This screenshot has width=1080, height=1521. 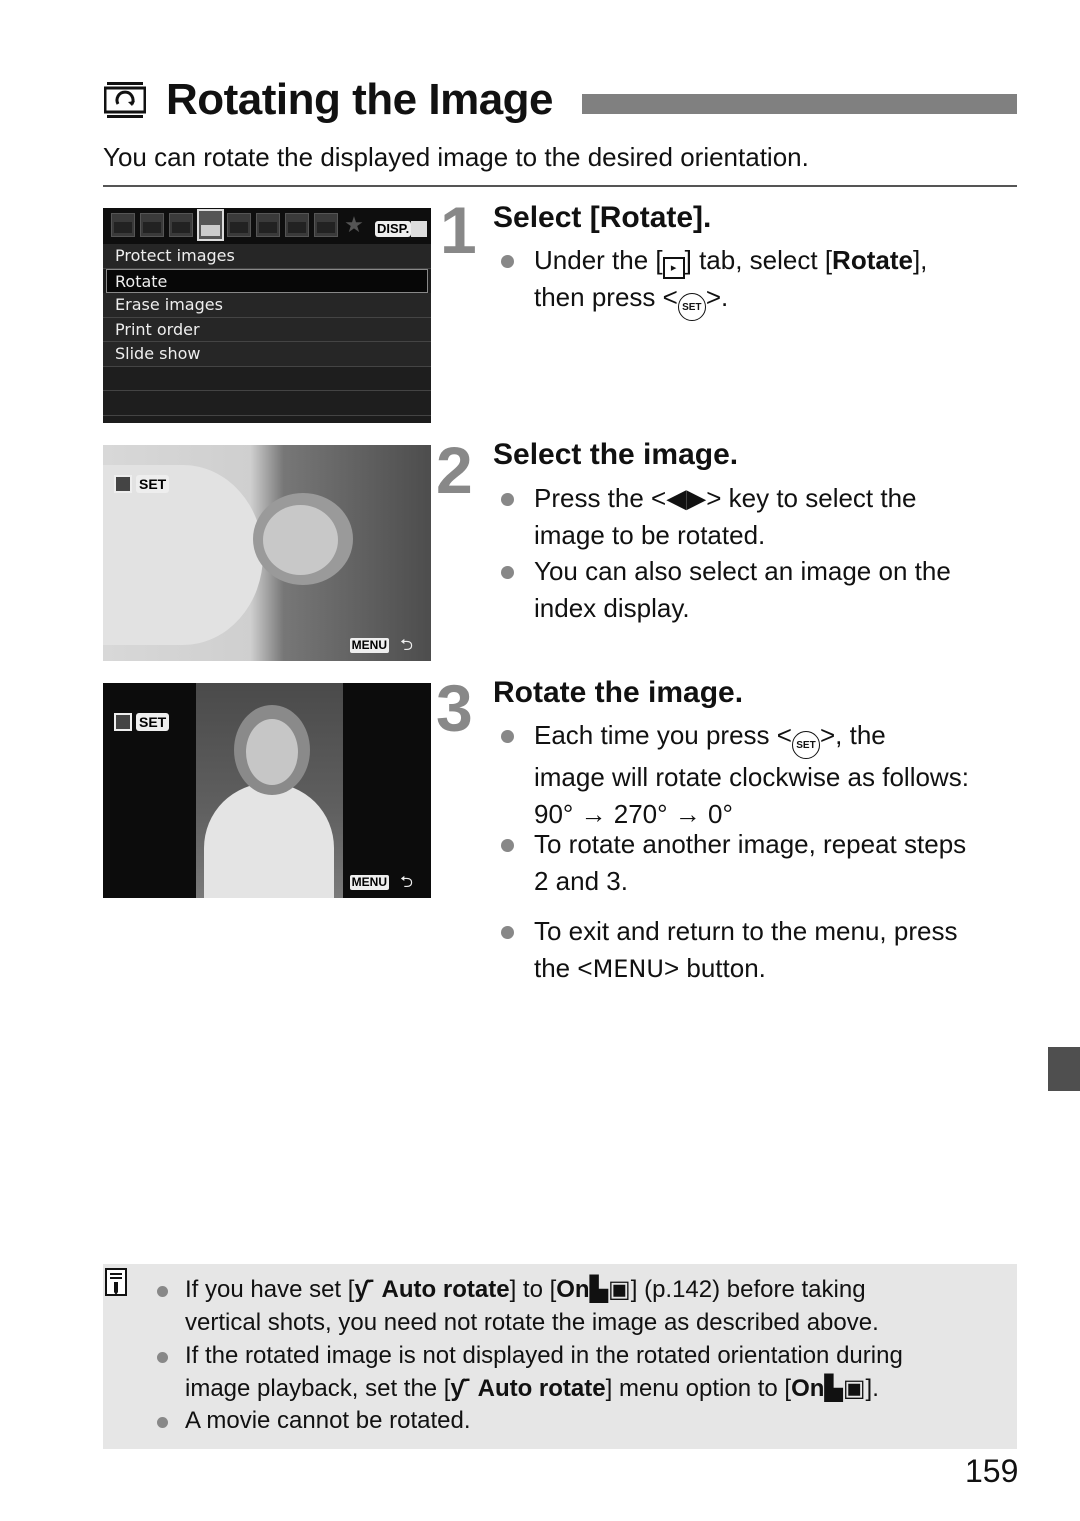 What do you see at coordinates (239, 225) in the screenshot?
I see `playback-tab-2-icon` at bounding box center [239, 225].